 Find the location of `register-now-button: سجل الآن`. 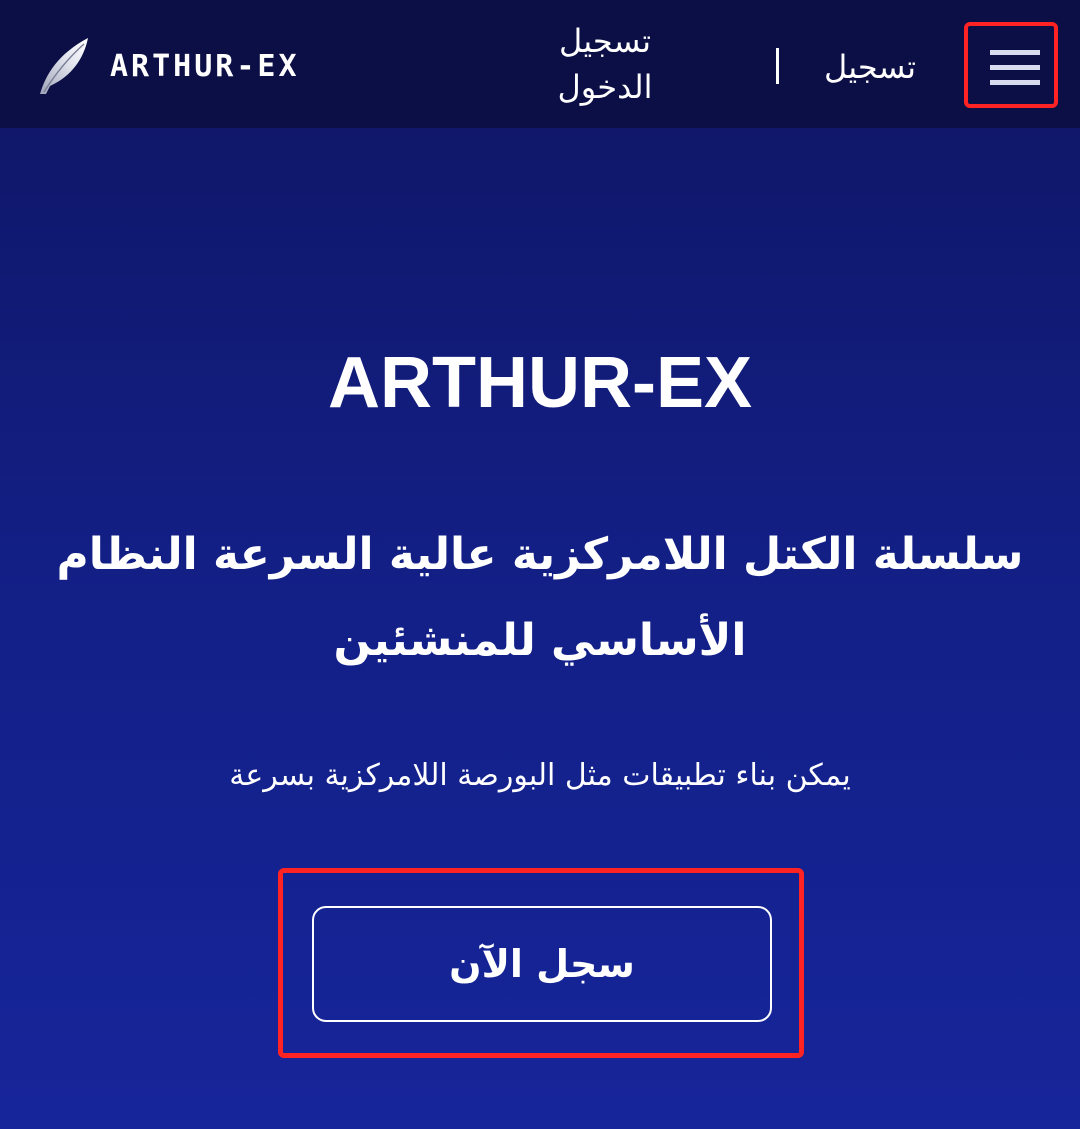

register-now-button: سجل الآن is located at coordinates (542, 964).